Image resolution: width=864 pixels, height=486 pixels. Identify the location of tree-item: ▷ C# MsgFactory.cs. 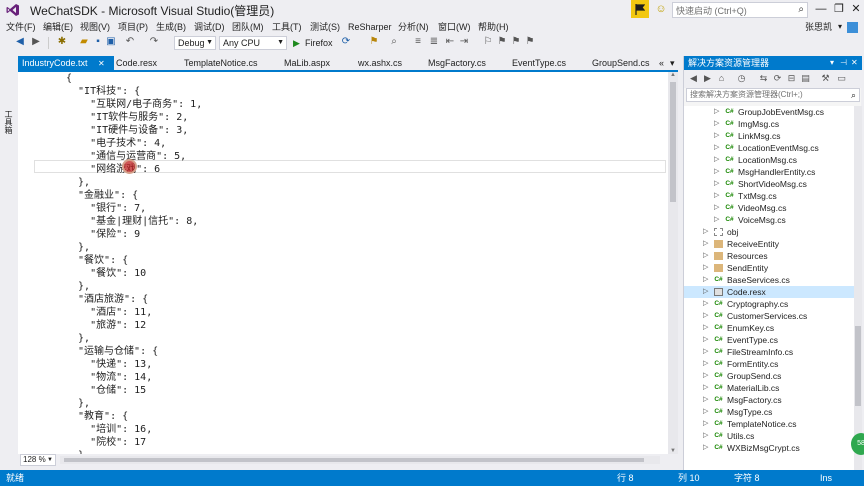
(769, 400).